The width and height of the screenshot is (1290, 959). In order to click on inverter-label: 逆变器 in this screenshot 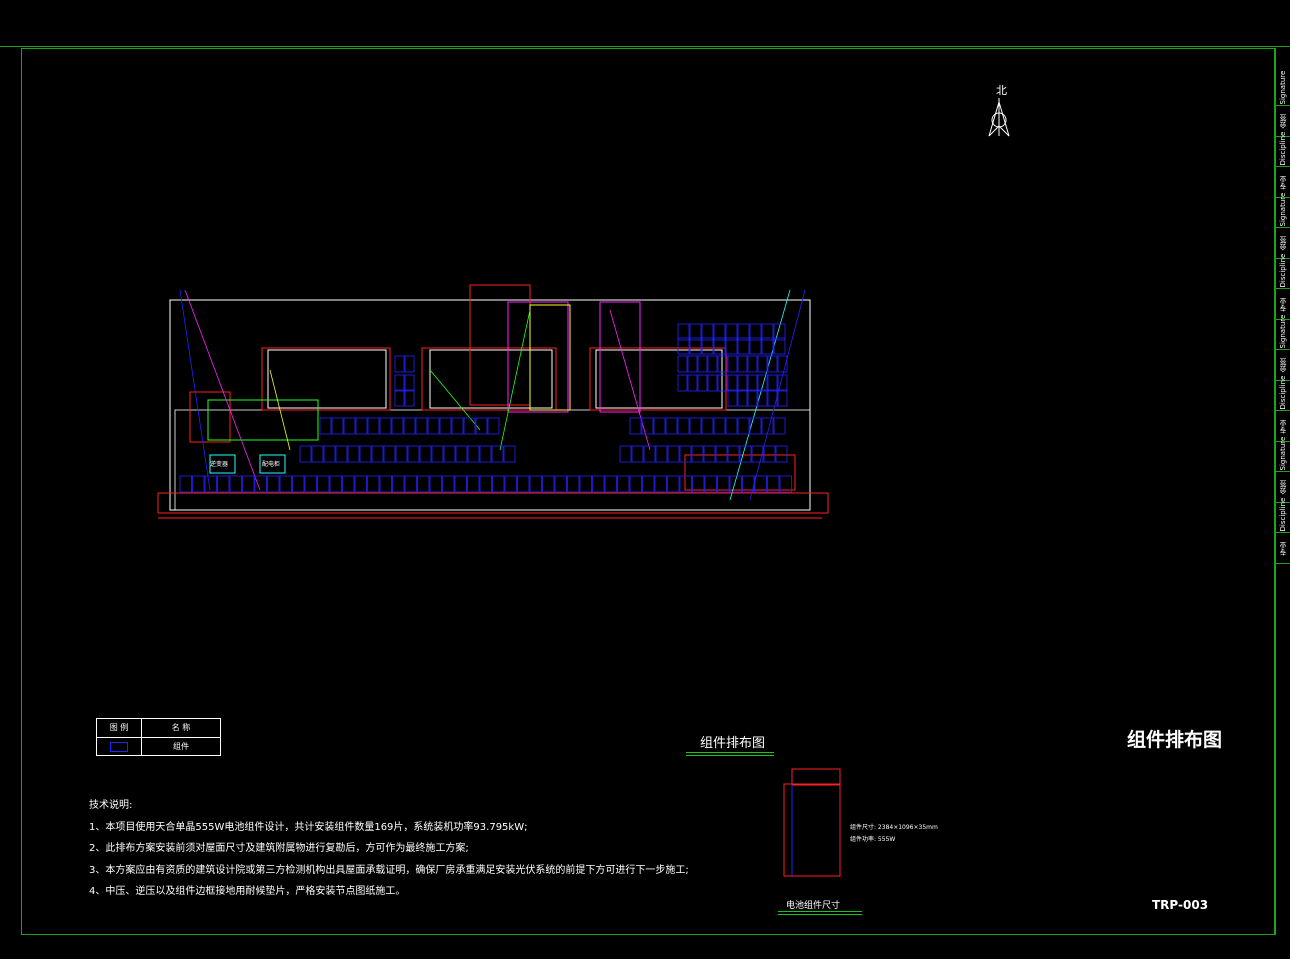, I will do `click(219, 464)`.